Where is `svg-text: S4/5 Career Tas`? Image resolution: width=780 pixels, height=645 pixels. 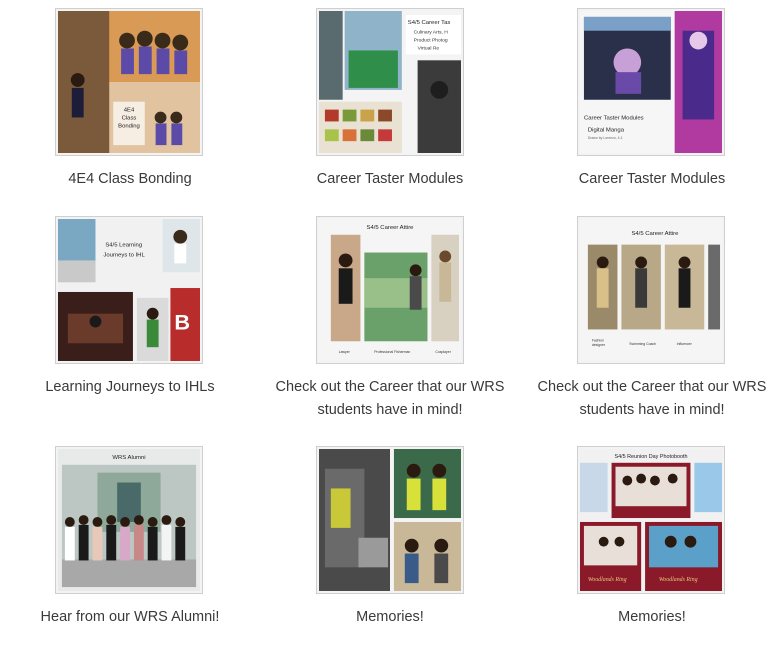 svg-text: S4/5 Career Tas is located at coordinates (429, 23).